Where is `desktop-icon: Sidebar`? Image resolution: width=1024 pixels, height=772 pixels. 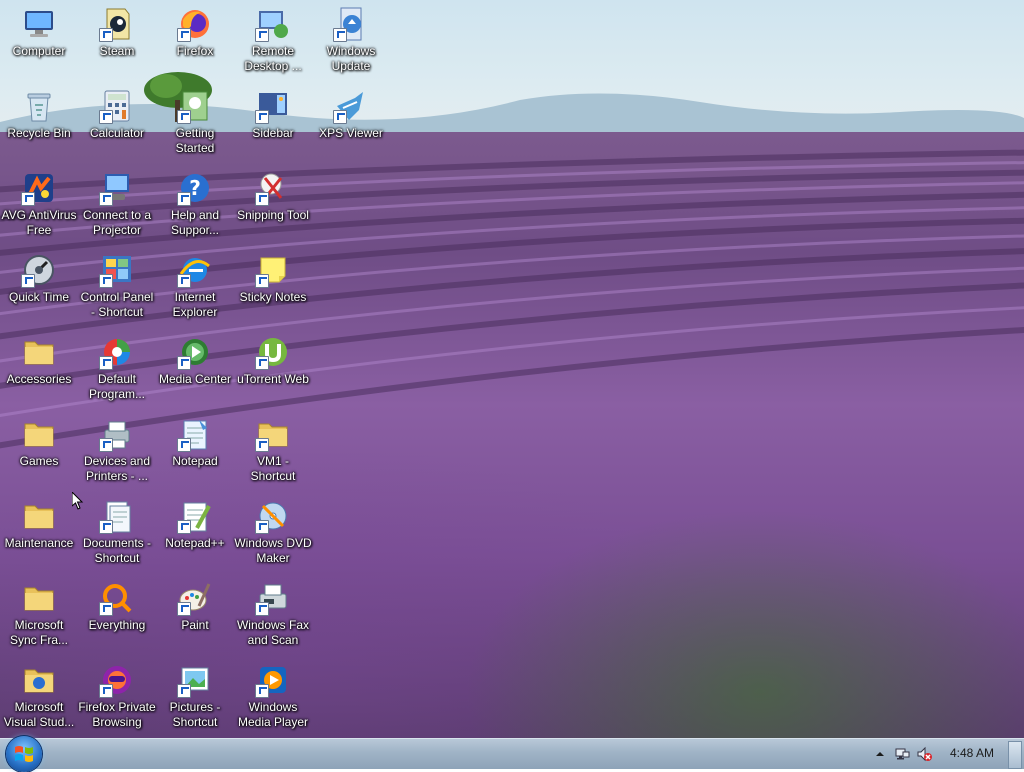 desktop-icon: Sidebar is located at coordinates (273, 122).